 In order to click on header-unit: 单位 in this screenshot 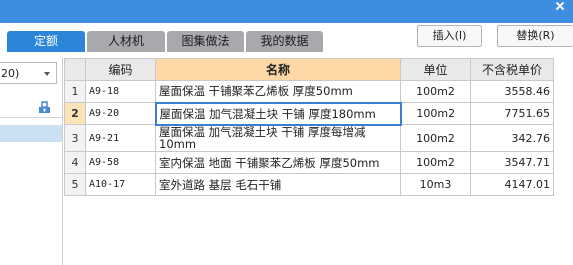, I will do `click(435, 69)`.